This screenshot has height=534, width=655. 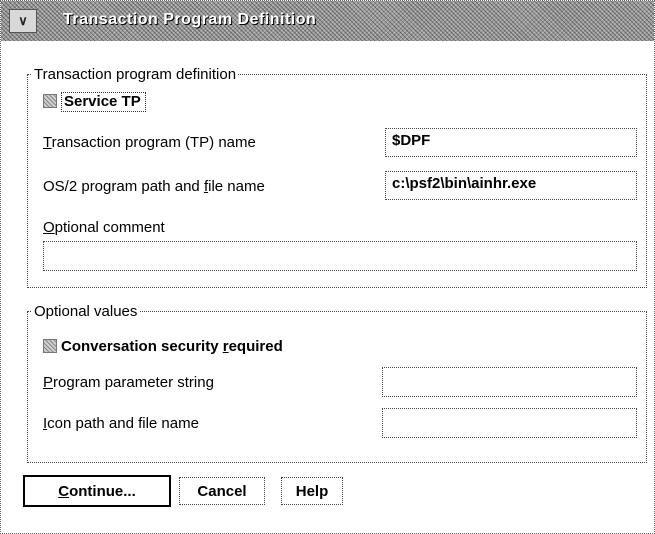 What do you see at coordinates (190, 19) in the screenshot?
I see `window-title: Transaction Program Definition` at bounding box center [190, 19].